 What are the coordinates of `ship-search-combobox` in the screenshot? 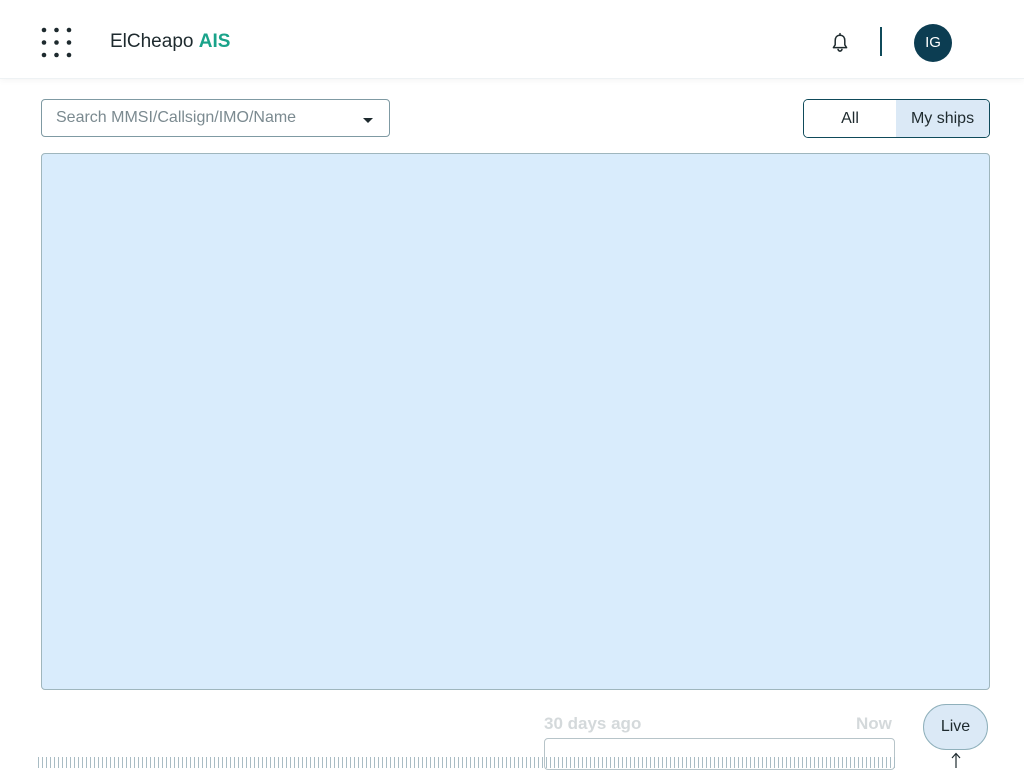 It's located at (215, 118).